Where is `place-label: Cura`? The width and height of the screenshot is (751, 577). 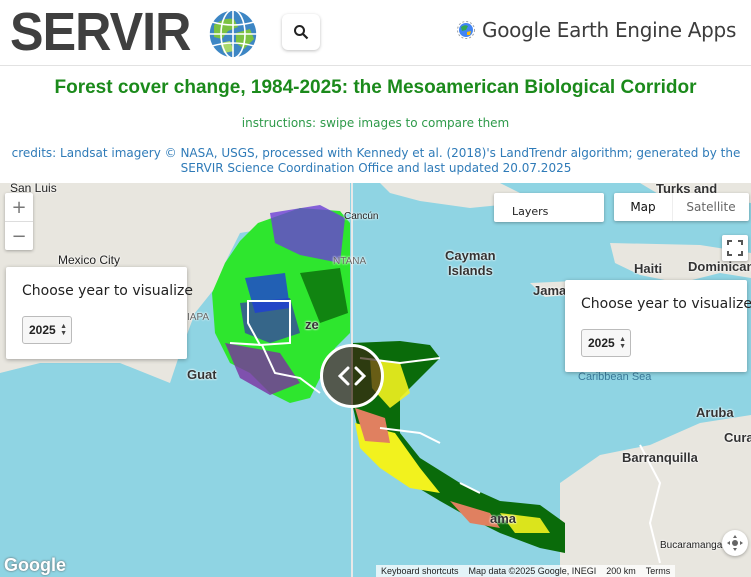
place-label: Cura is located at coordinates (737, 437).